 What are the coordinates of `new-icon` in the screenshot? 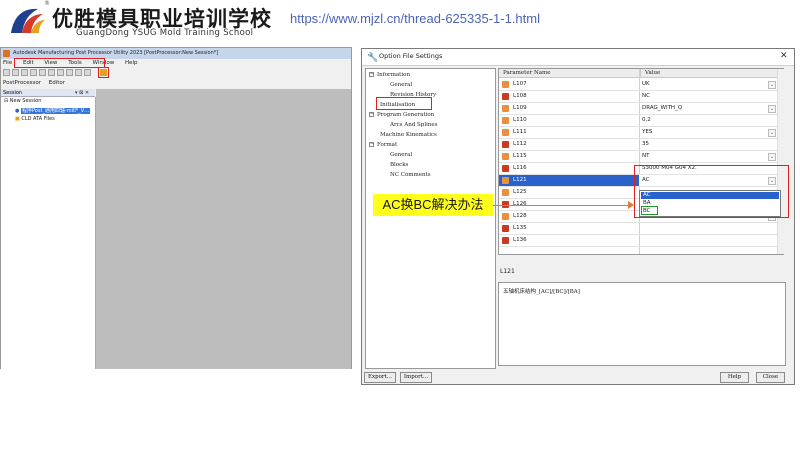 It's located at (6, 72).